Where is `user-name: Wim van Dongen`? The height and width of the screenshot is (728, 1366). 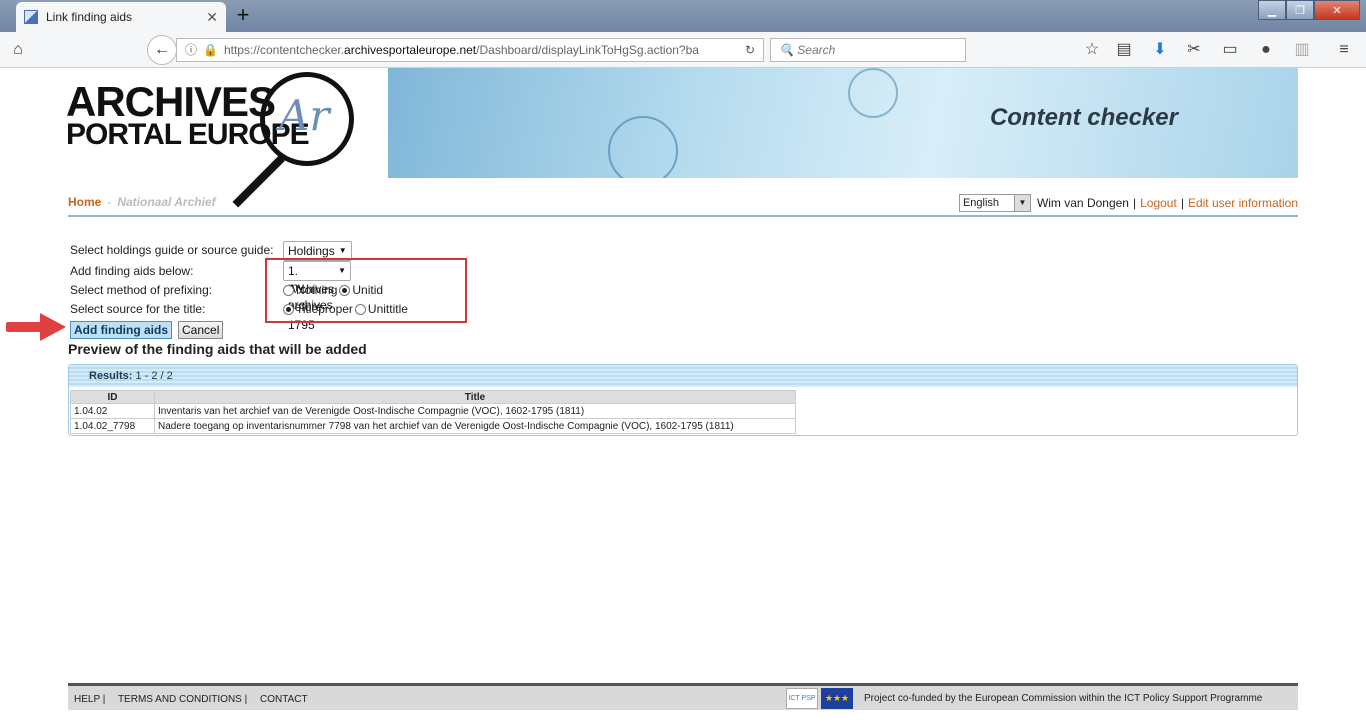 user-name: Wim van Dongen is located at coordinates (1082, 203).